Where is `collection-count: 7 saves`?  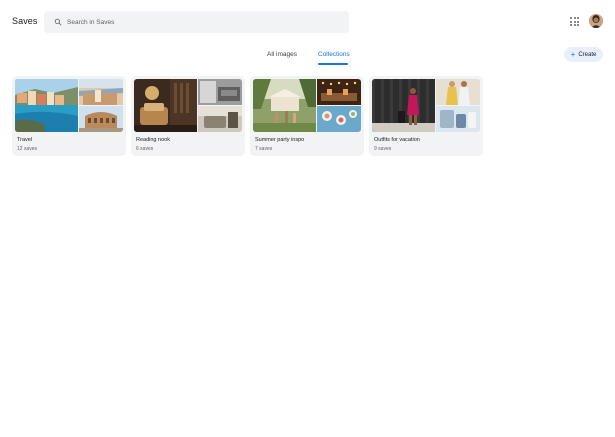 collection-count: 7 saves is located at coordinates (264, 149).